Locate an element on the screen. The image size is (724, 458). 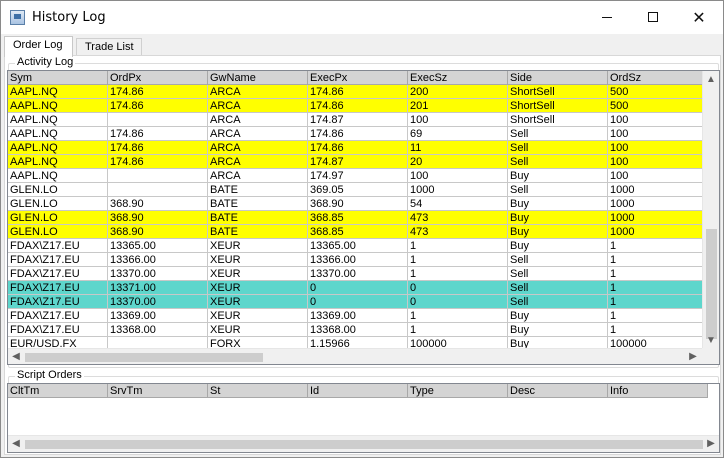
cell-ordpx: 13370.00 is located at coordinates (158, 302).